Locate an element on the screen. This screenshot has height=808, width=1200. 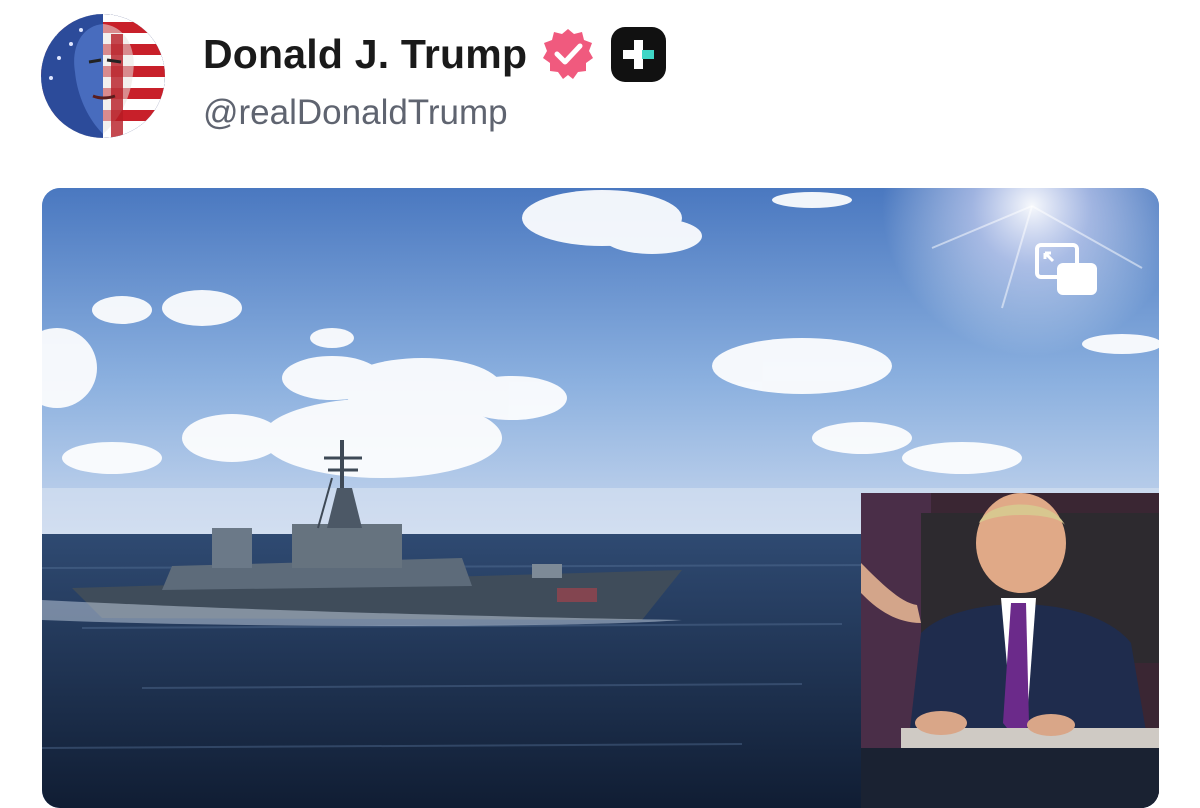
picture-in-picture-button is located at coordinates (1067, 270).